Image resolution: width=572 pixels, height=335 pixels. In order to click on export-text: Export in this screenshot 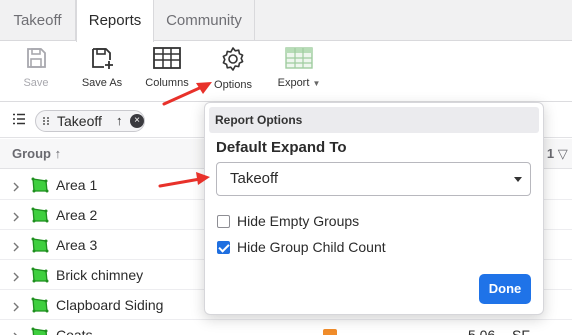, I will do `click(293, 83)`.